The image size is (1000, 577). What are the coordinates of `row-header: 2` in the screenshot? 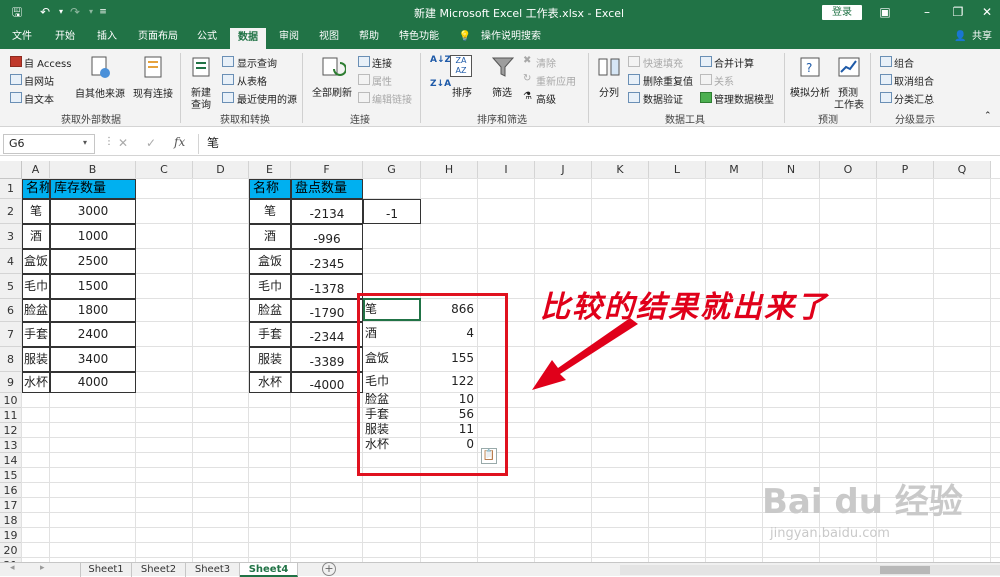 It's located at (11, 211).